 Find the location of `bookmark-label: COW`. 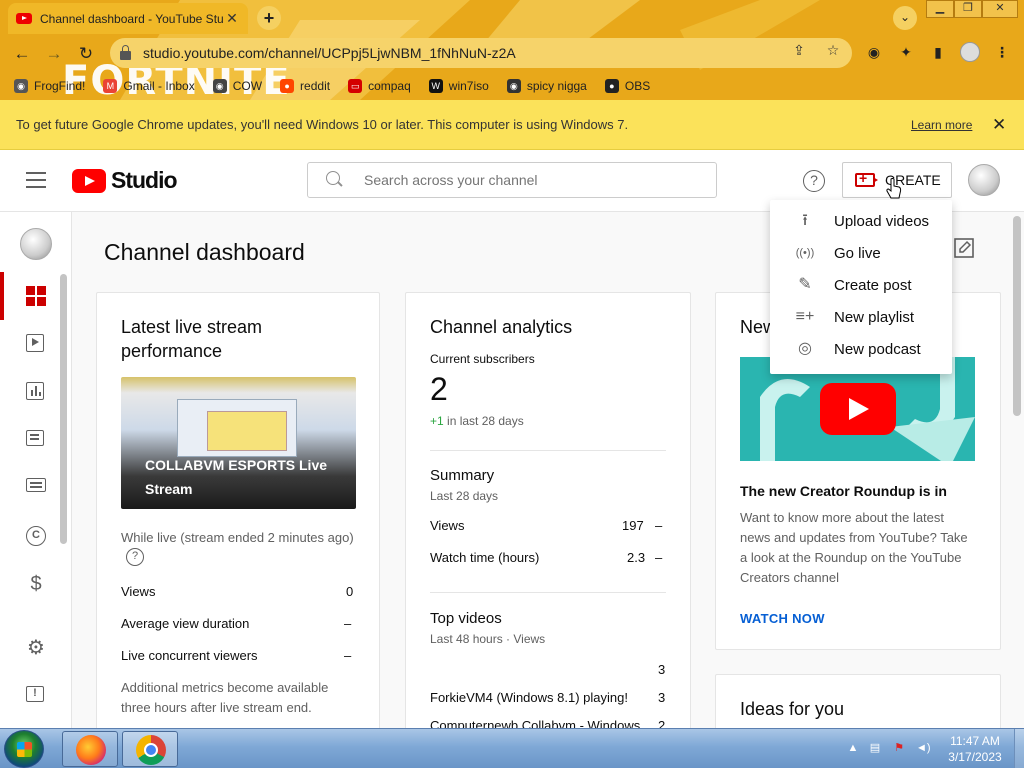

bookmark-label: COW is located at coordinates (247, 86).